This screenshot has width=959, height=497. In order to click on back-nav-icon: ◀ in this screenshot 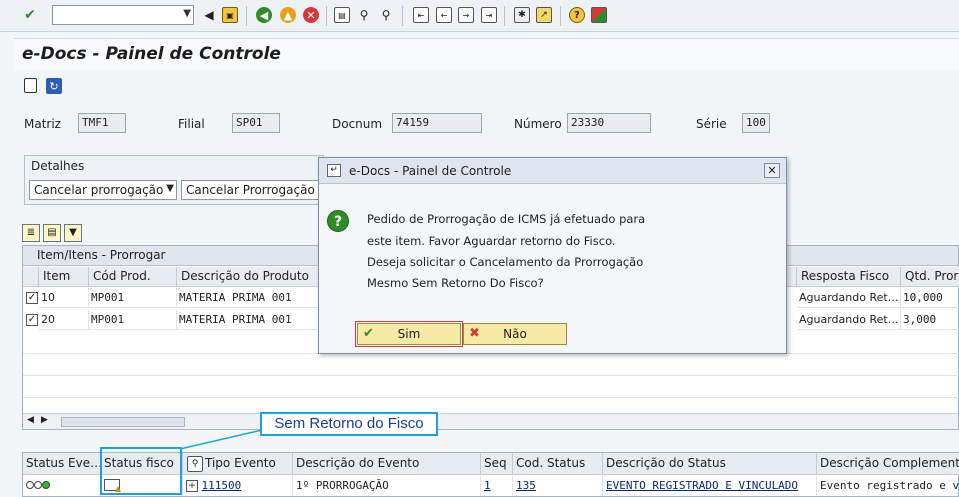, I will do `click(209, 15)`.